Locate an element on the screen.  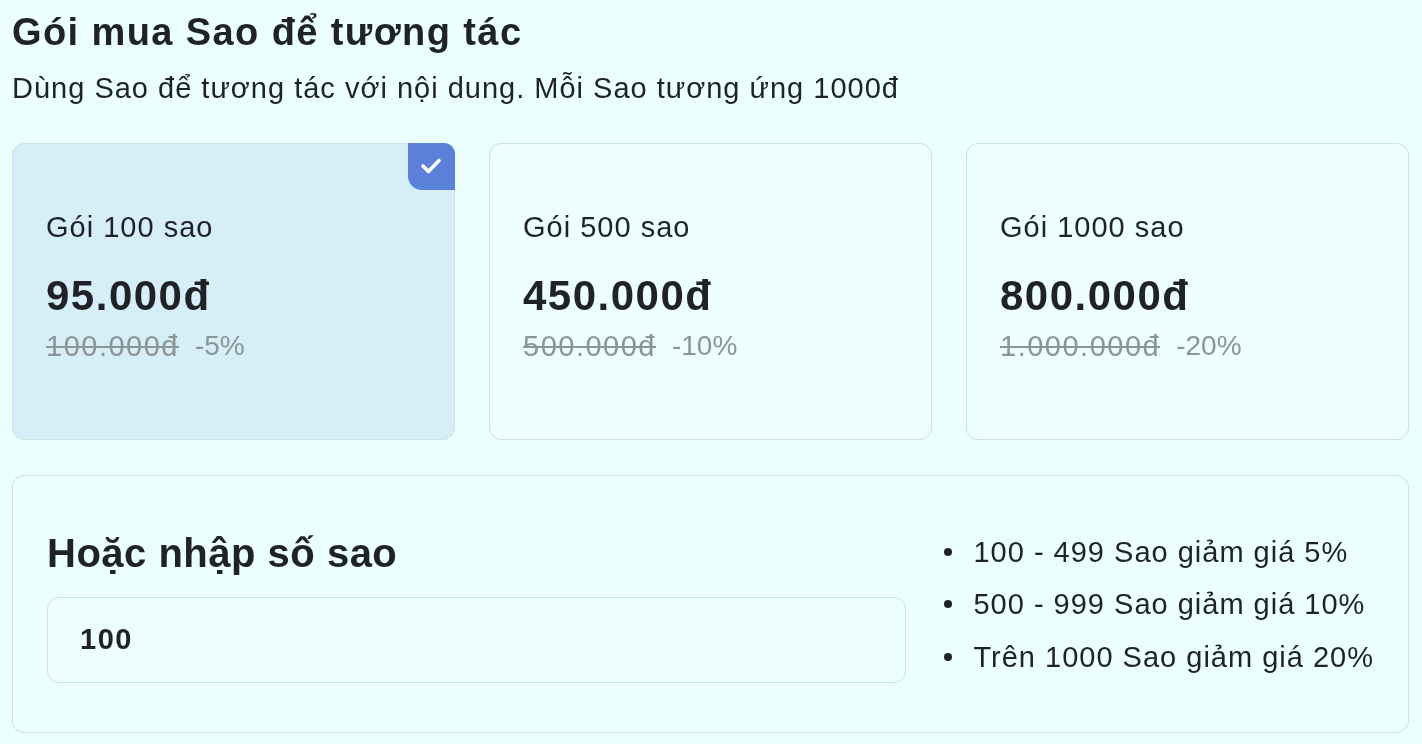
original-price: 500.000đ is located at coordinates (589, 346).